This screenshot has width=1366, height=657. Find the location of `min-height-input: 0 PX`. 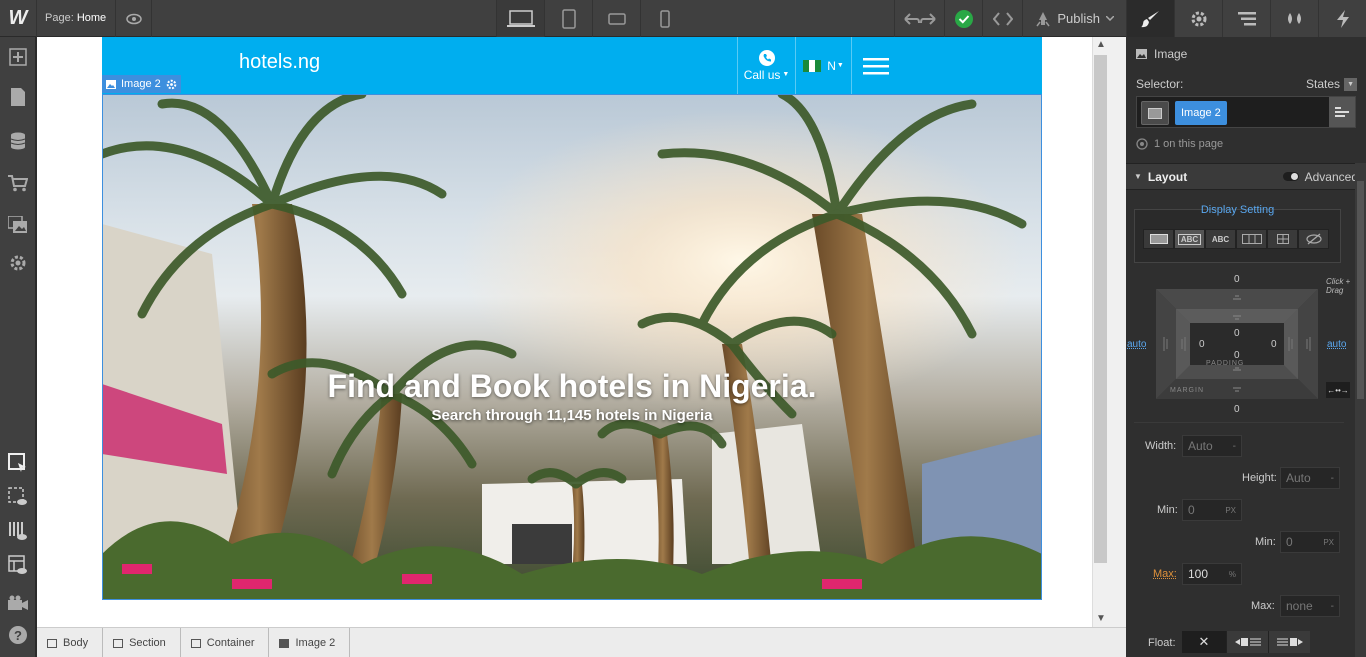

min-height-input: 0 PX is located at coordinates (1310, 542).